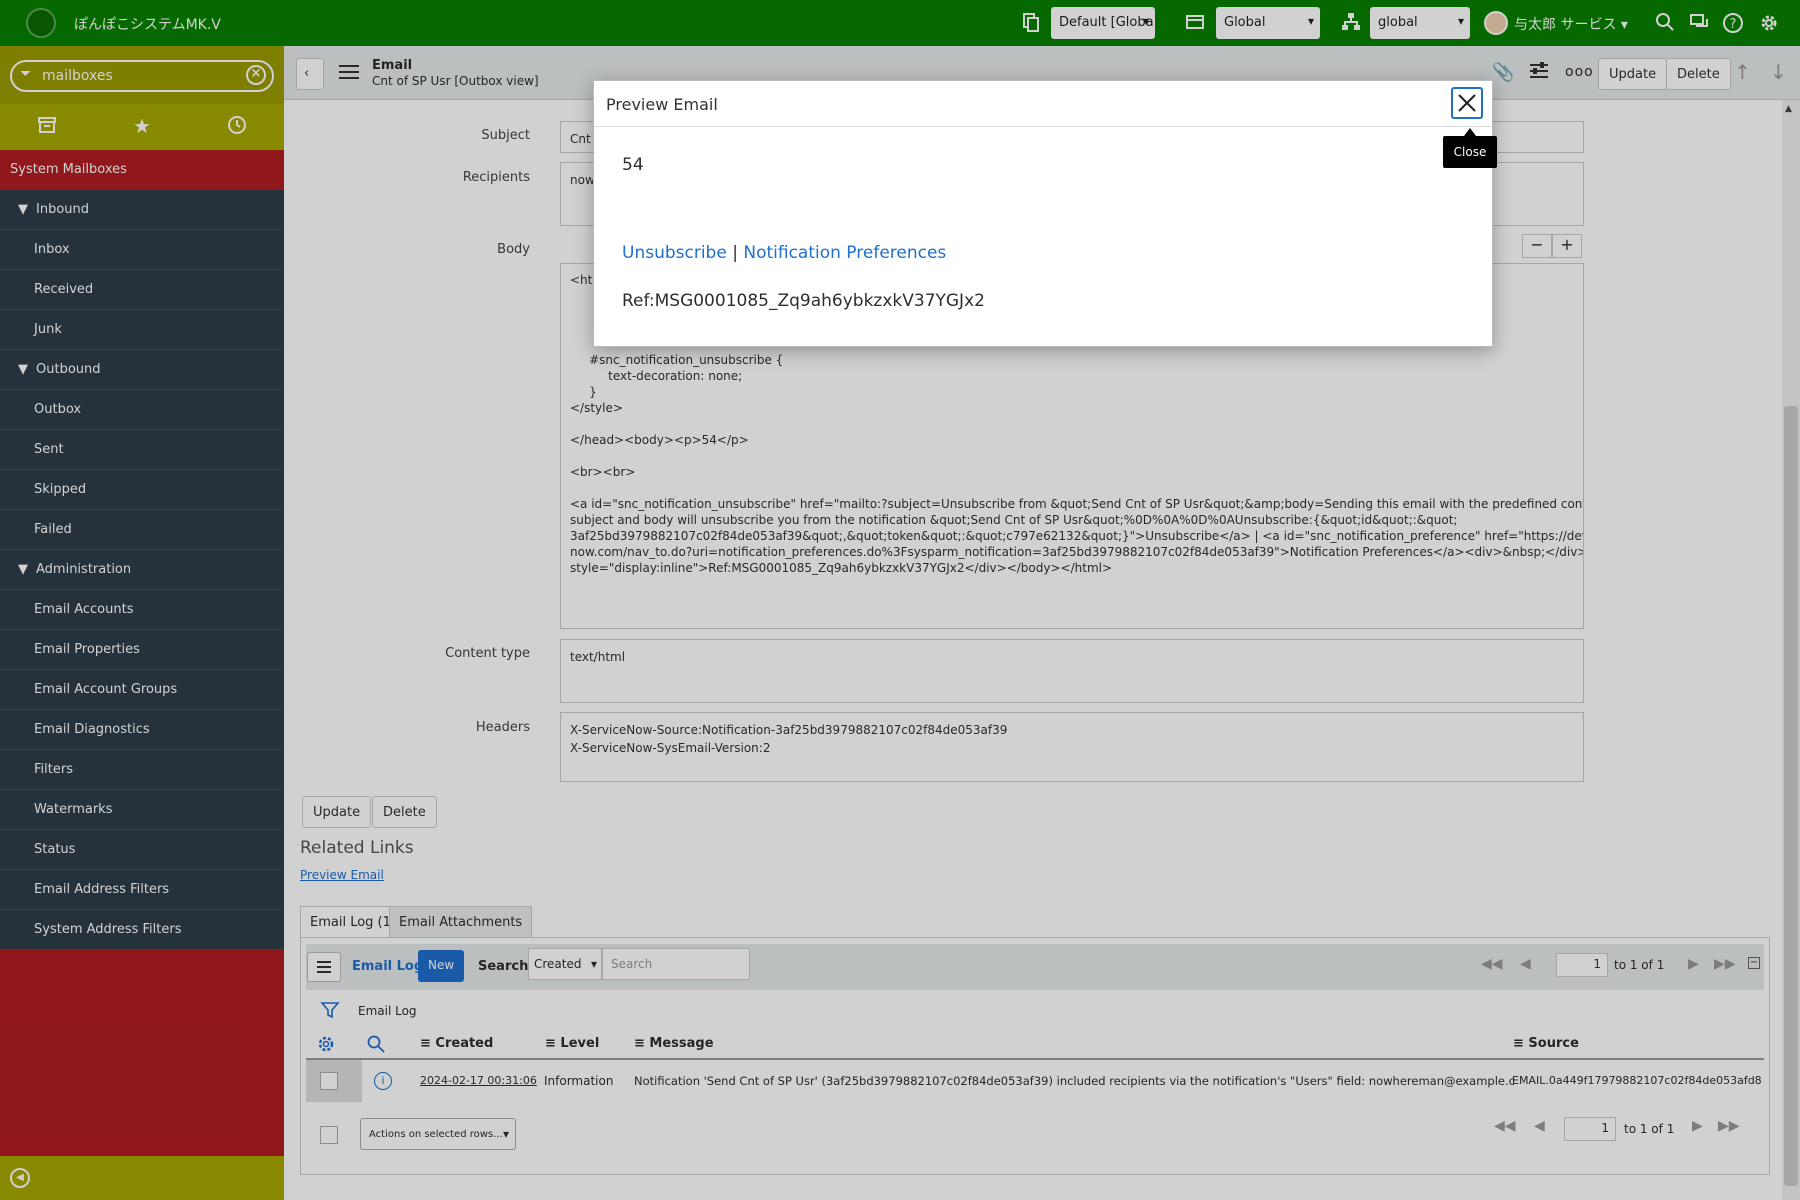 Image resolution: width=1800 pixels, height=1200 pixels. Describe the element at coordinates (633, 165) in the screenshot. I see `preview-body-number: 54` at that location.